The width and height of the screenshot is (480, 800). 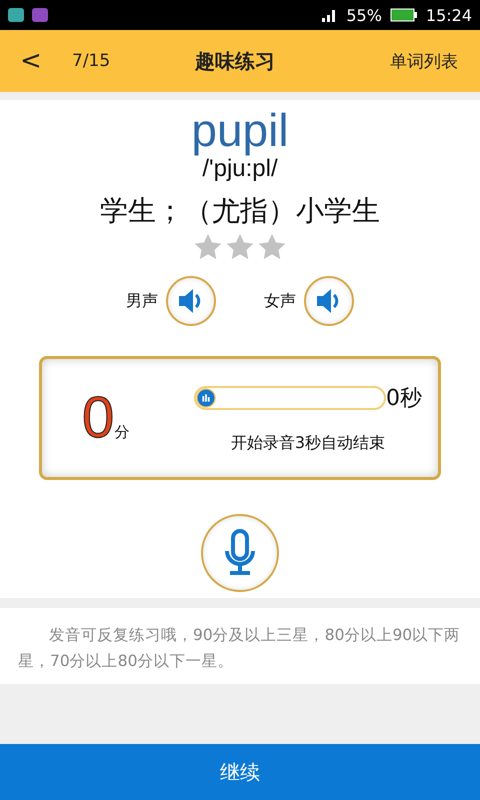 I want to click on microphone-icon, so click(x=240, y=553).